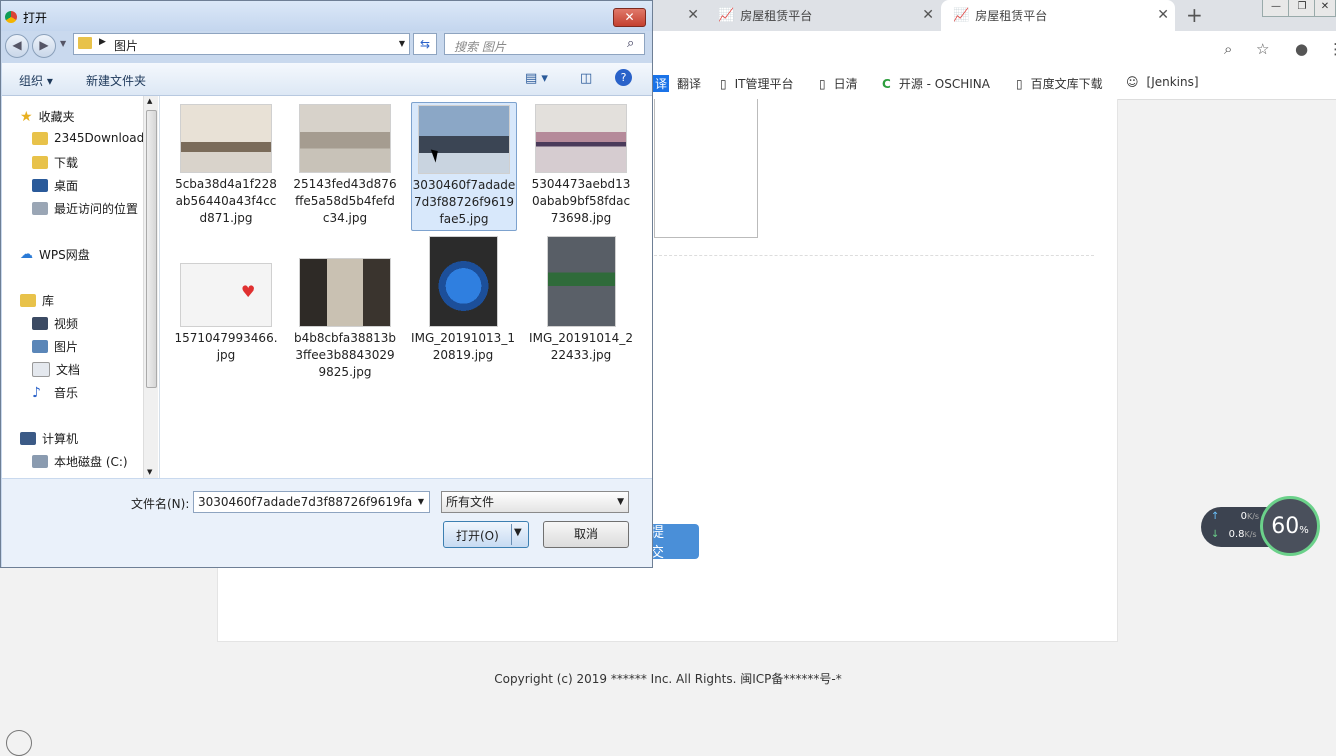  Describe the element at coordinates (1234, 534) in the screenshot. I see `download-speed: ↓ 0.8K/s` at that location.